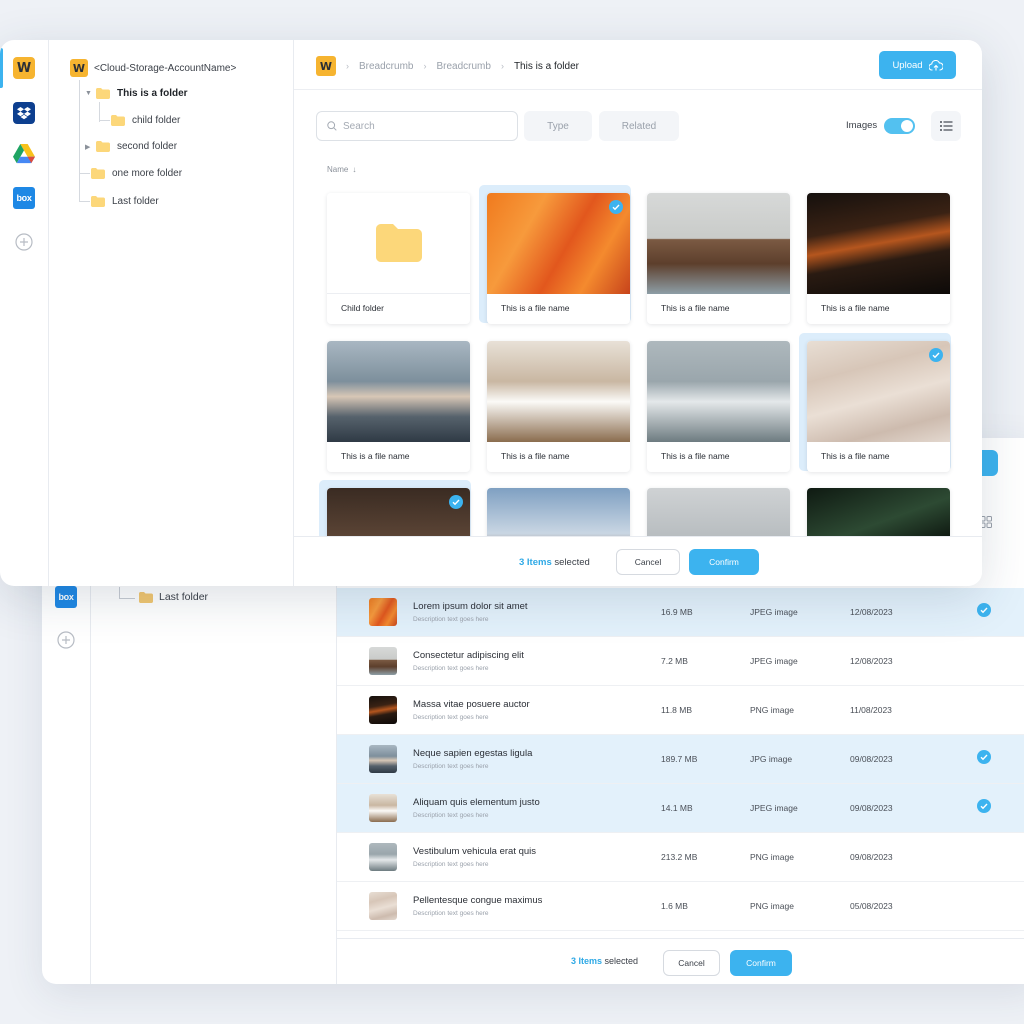  I want to click on box-item: box, so click(24, 198).